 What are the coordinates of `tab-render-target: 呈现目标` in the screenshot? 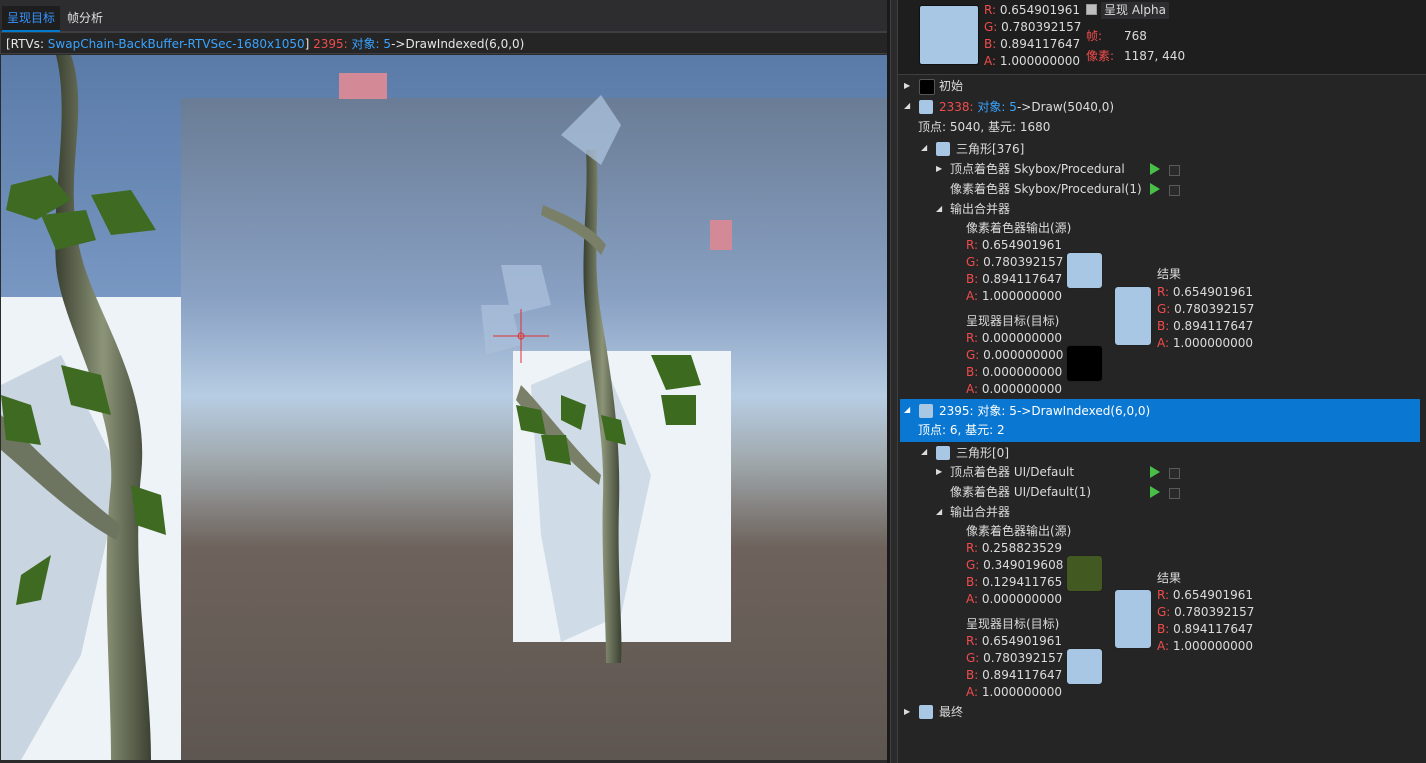 It's located at (31, 19).